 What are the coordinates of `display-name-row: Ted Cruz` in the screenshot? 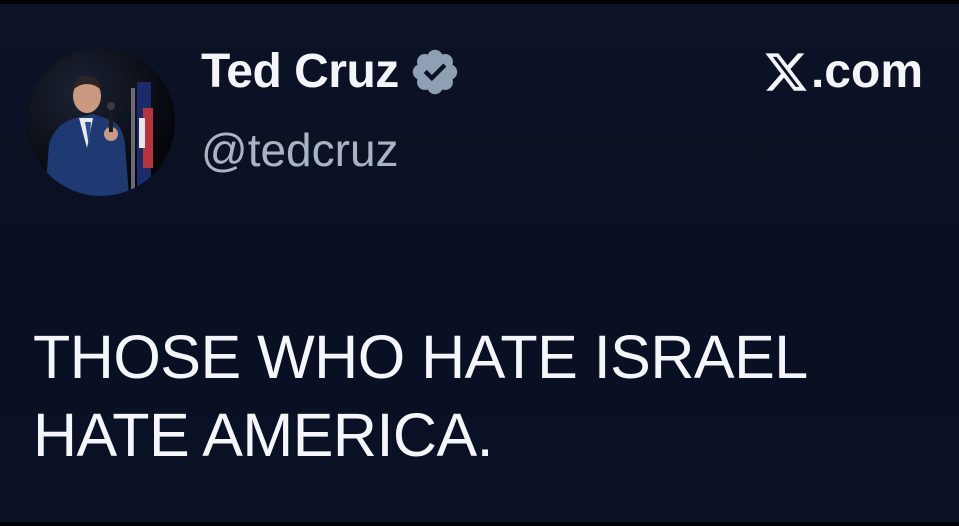 It's located at (331, 72).